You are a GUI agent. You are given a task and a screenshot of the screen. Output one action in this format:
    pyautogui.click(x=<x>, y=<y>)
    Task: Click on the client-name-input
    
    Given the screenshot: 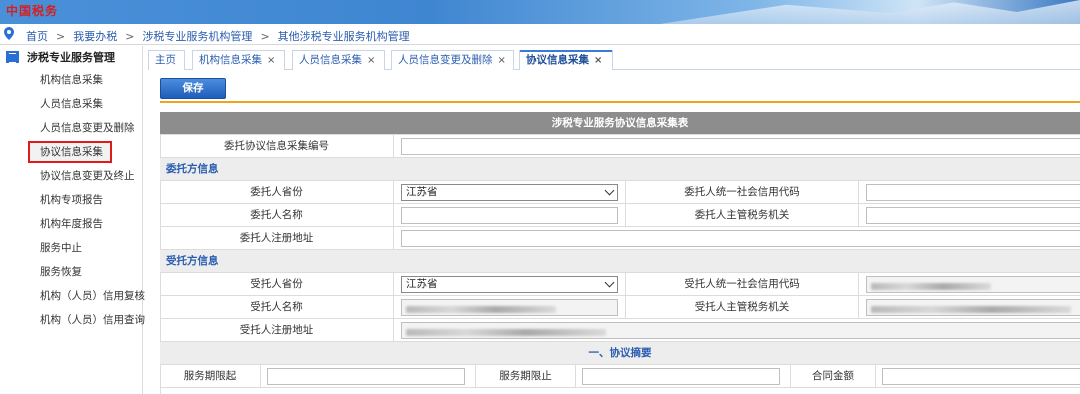 What is the action you would take?
    pyautogui.click(x=509, y=215)
    